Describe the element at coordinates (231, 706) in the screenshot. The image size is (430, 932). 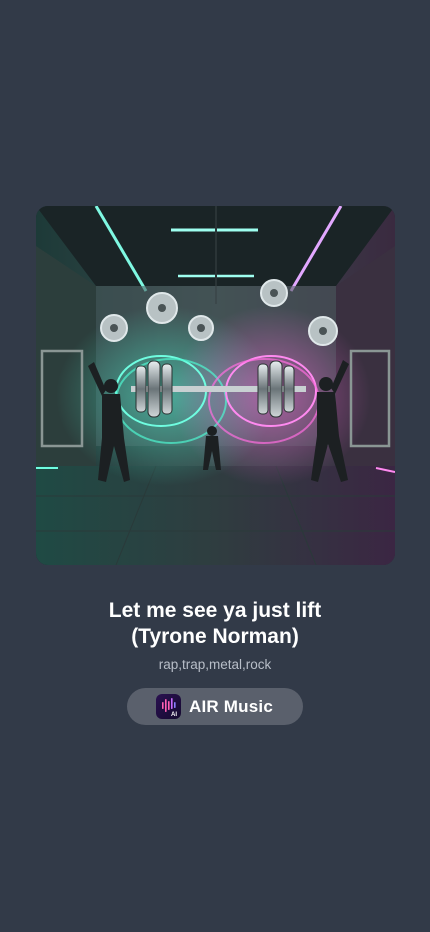
I see `brand-name: AIR Music` at that location.